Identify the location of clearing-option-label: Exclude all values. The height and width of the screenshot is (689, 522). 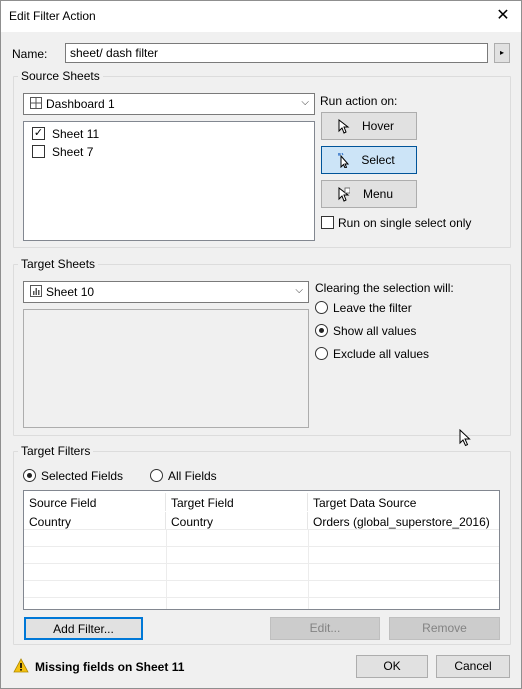
(381, 354).